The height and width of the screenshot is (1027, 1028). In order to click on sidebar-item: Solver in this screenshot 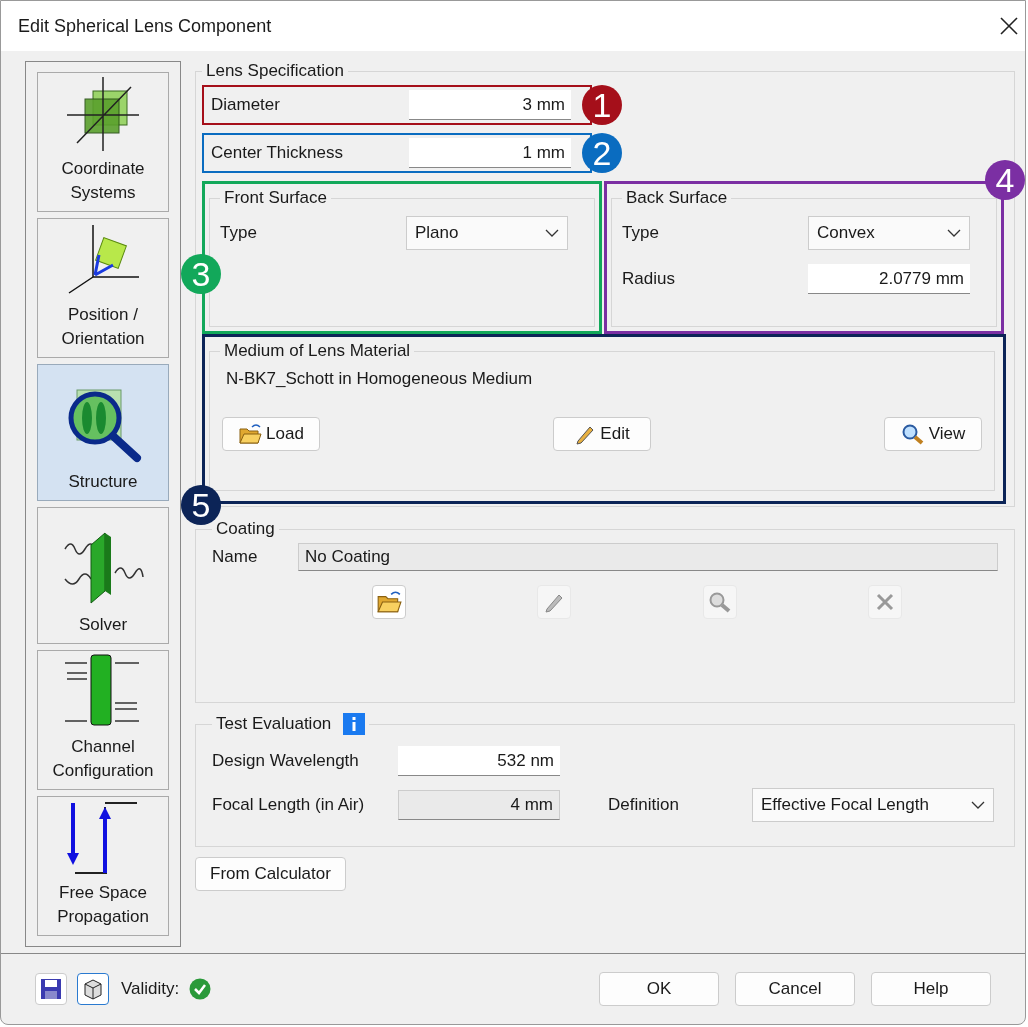, I will do `click(103, 575)`.